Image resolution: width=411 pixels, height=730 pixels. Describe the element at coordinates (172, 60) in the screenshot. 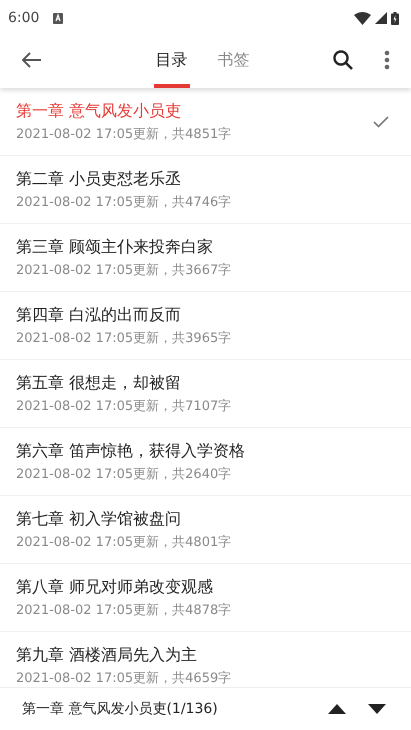

I see `tab: 目录` at that location.